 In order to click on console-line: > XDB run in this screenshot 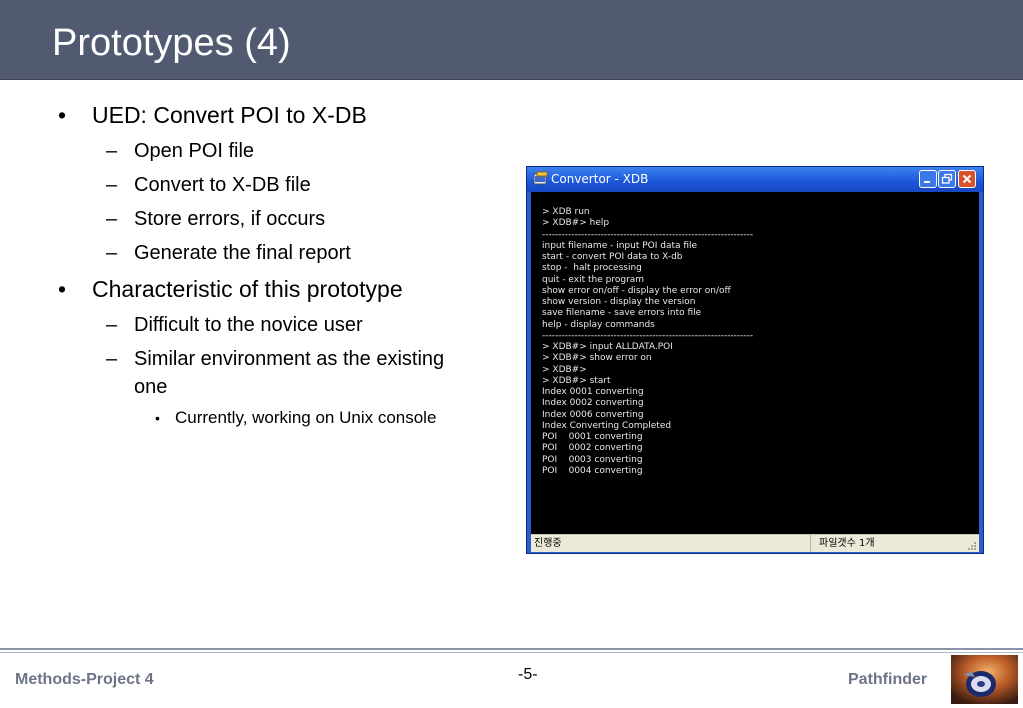, I will do `click(566, 212)`.